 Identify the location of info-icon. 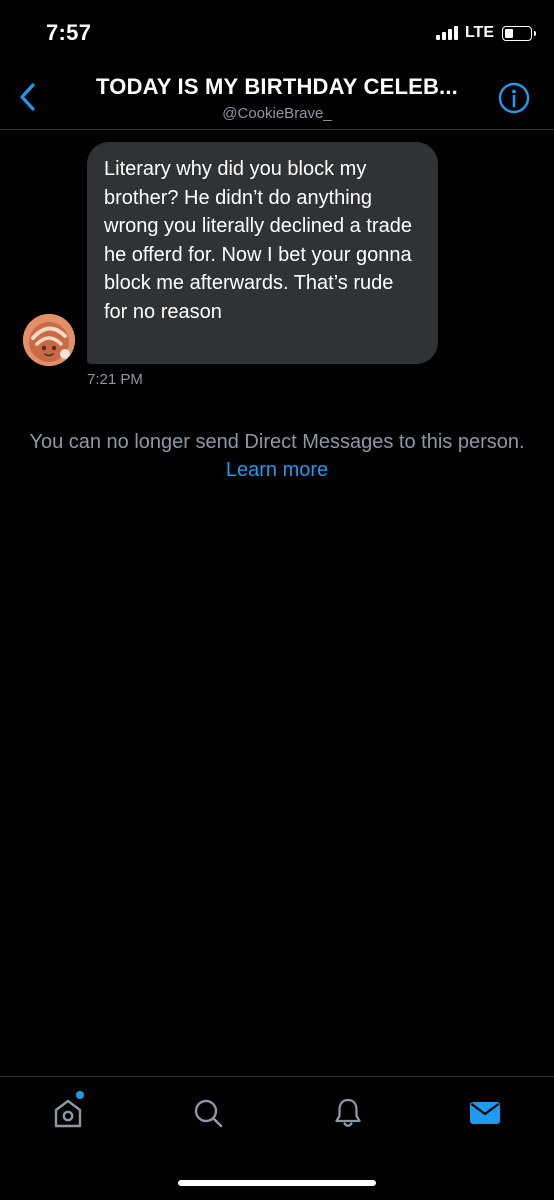
(514, 98).